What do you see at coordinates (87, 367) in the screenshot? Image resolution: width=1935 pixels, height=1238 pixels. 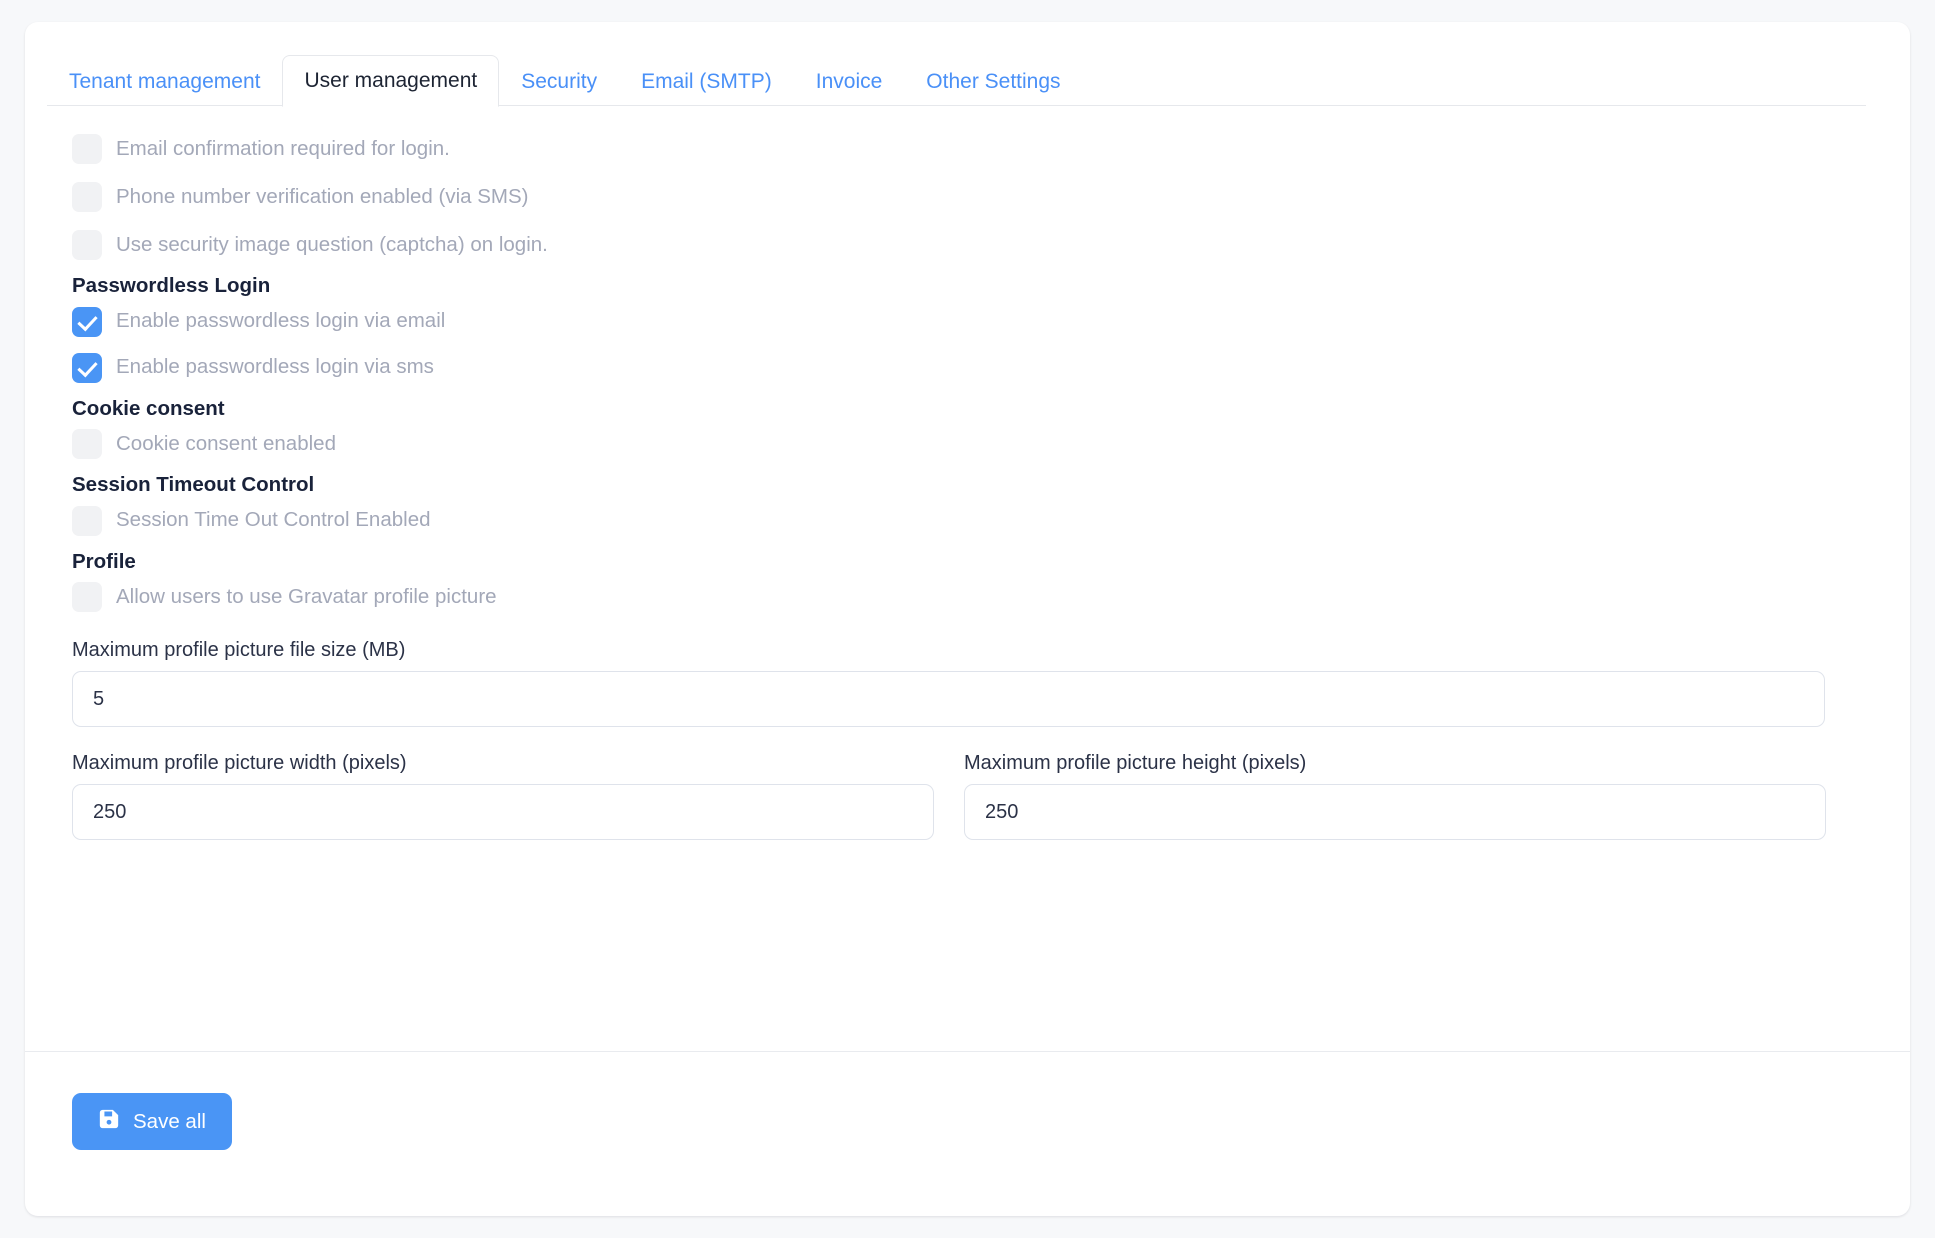 I see `checkbox-passwordless-sms` at bounding box center [87, 367].